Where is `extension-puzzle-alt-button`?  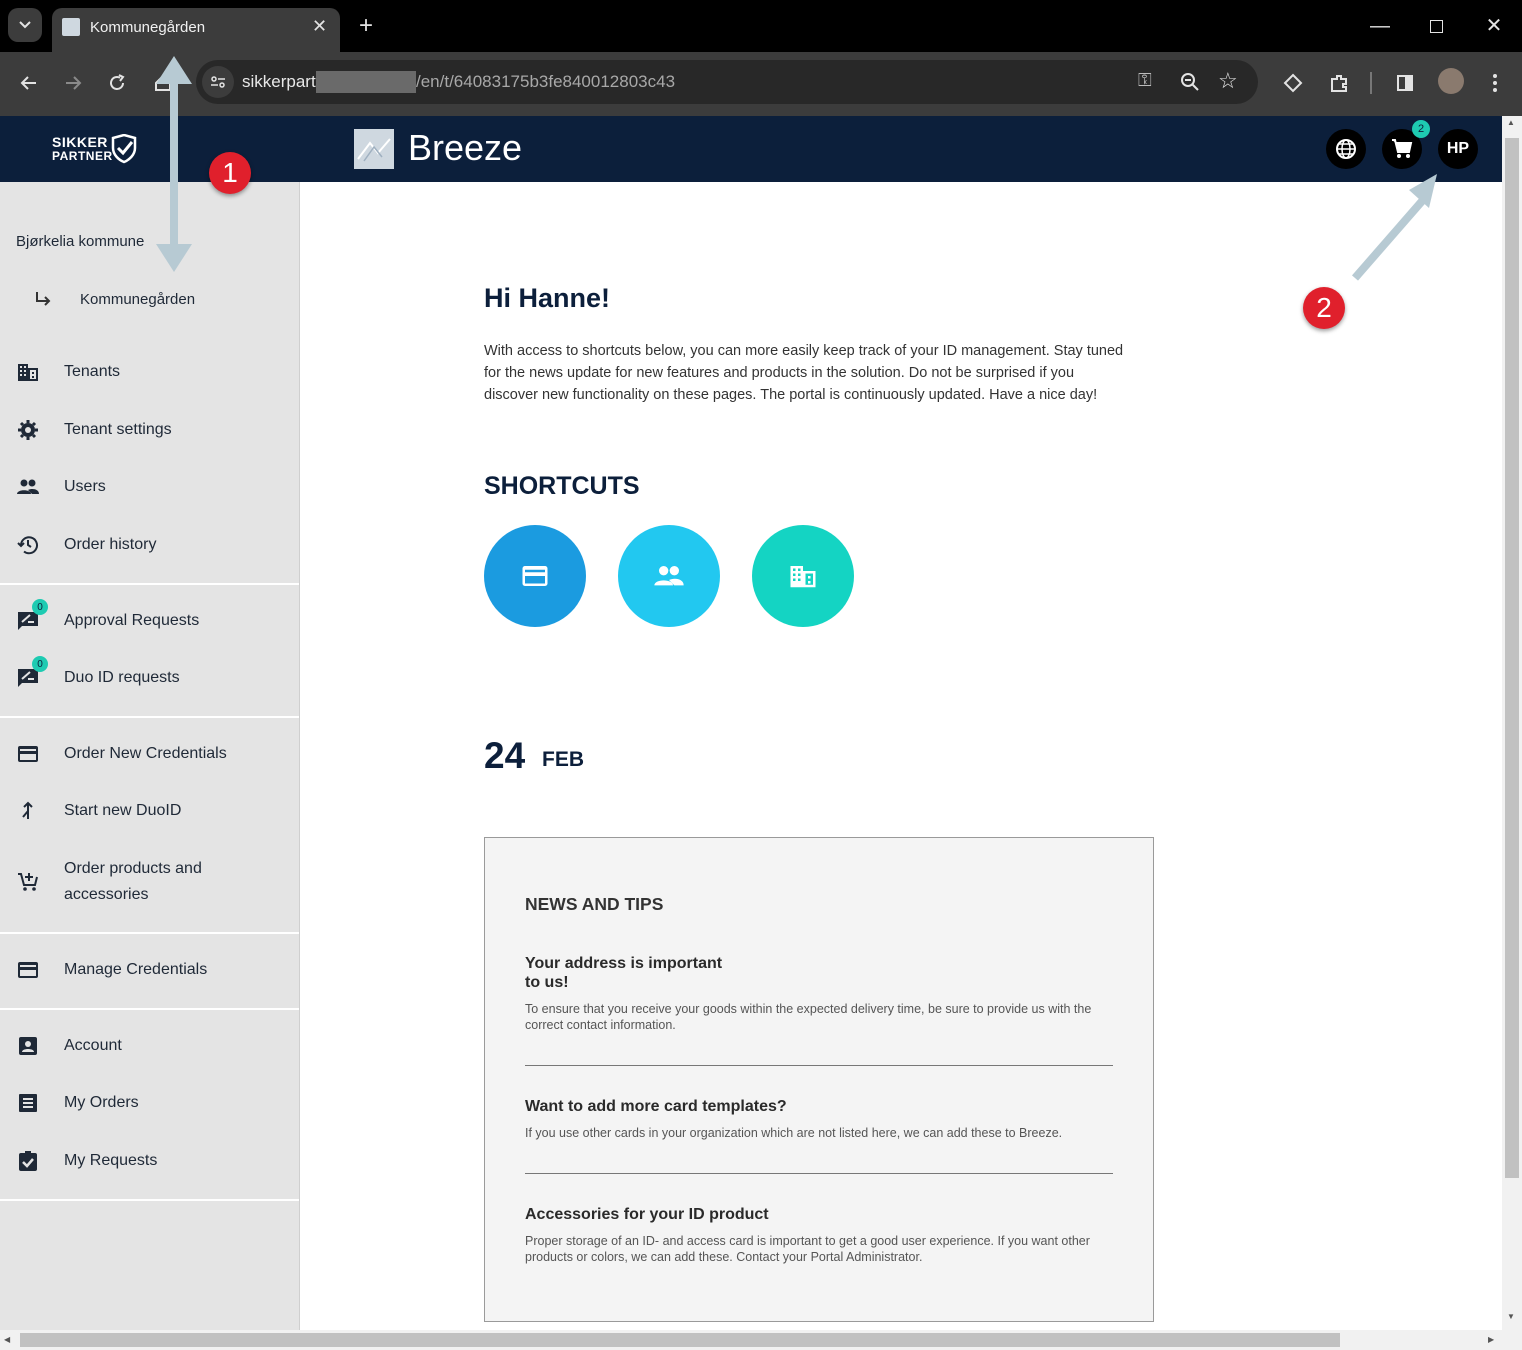
extension-puzzle-alt-button is located at coordinates (1293, 83).